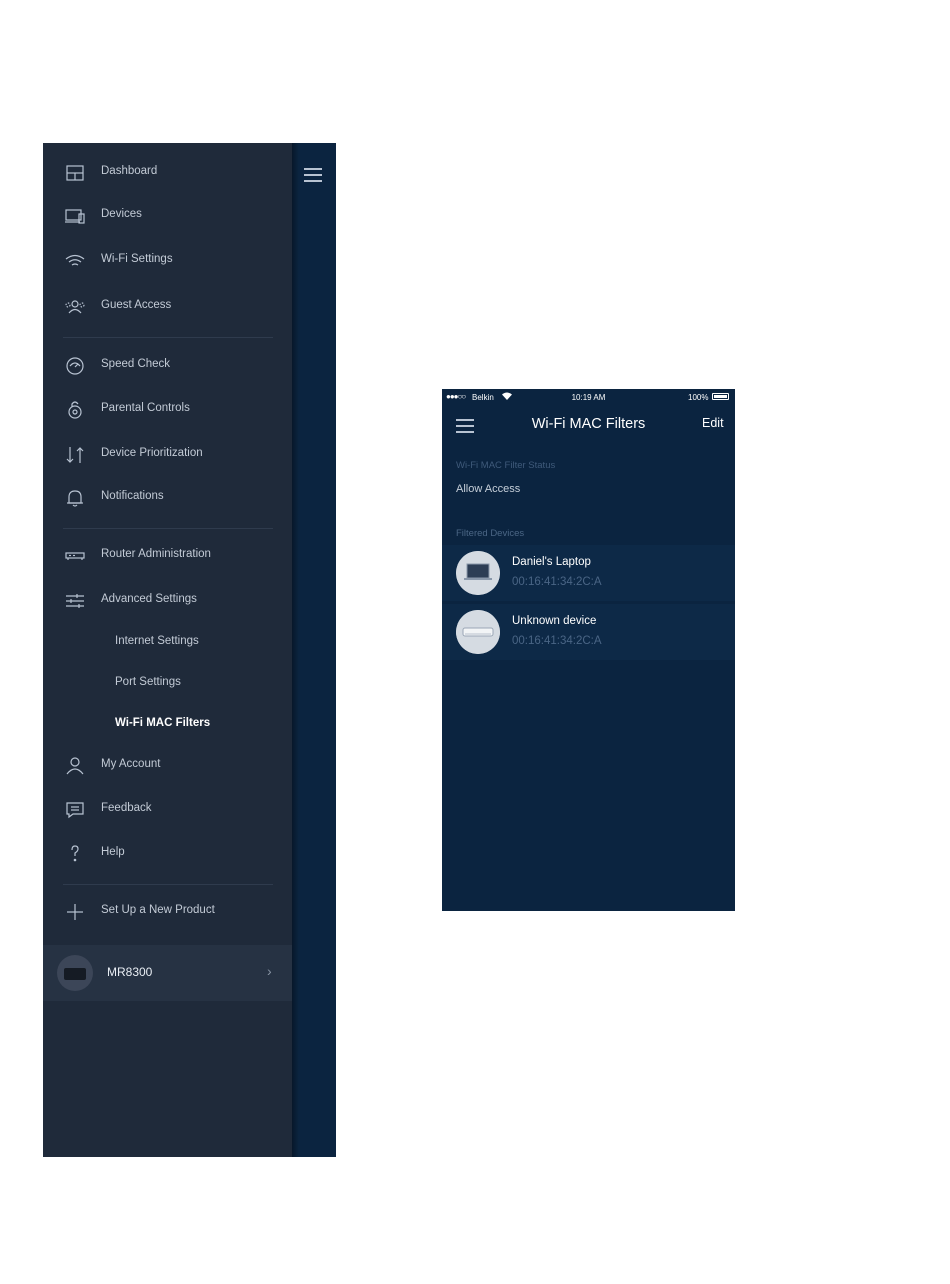  I want to click on nav-item-router-administration: Router Administration, so click(167, 556).